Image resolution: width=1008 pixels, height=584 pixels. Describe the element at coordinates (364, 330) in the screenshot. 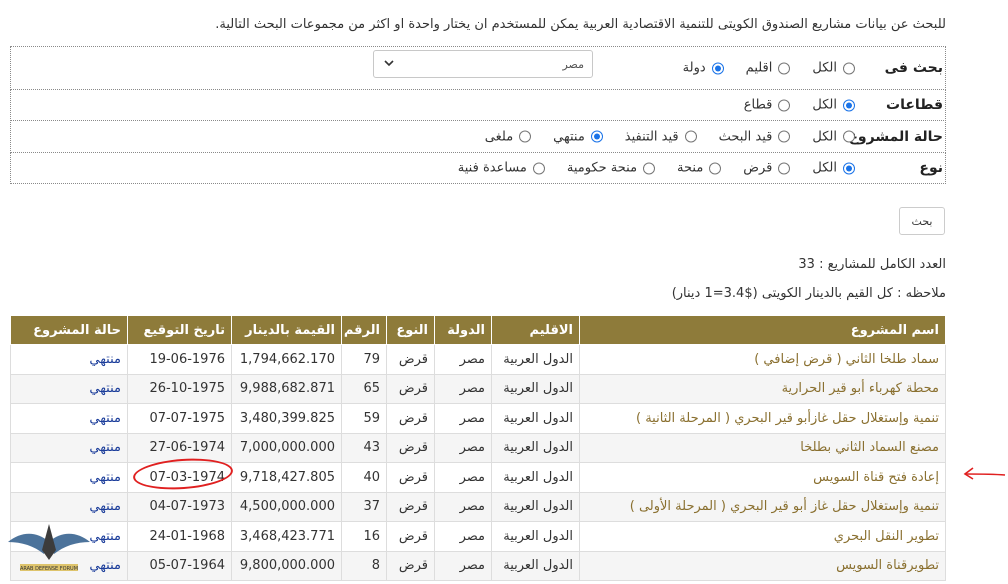

I see `col-number: الرقم` at that location.